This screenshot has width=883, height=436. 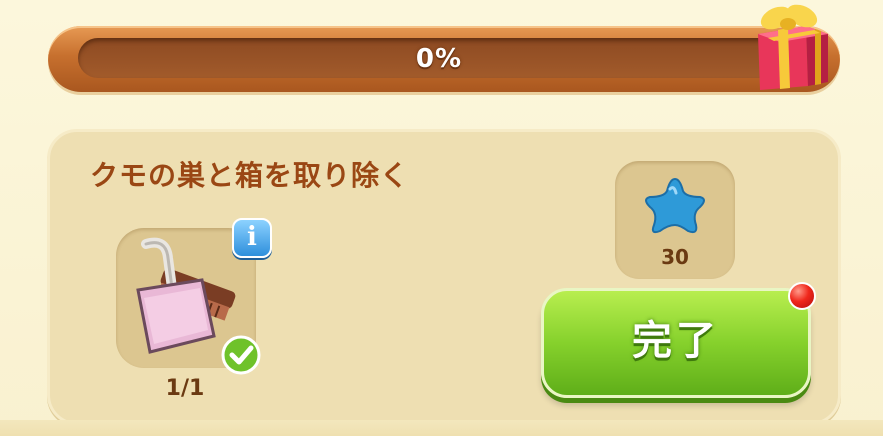 I want to click on progress-label: 0%, so click(x=439, y=59).